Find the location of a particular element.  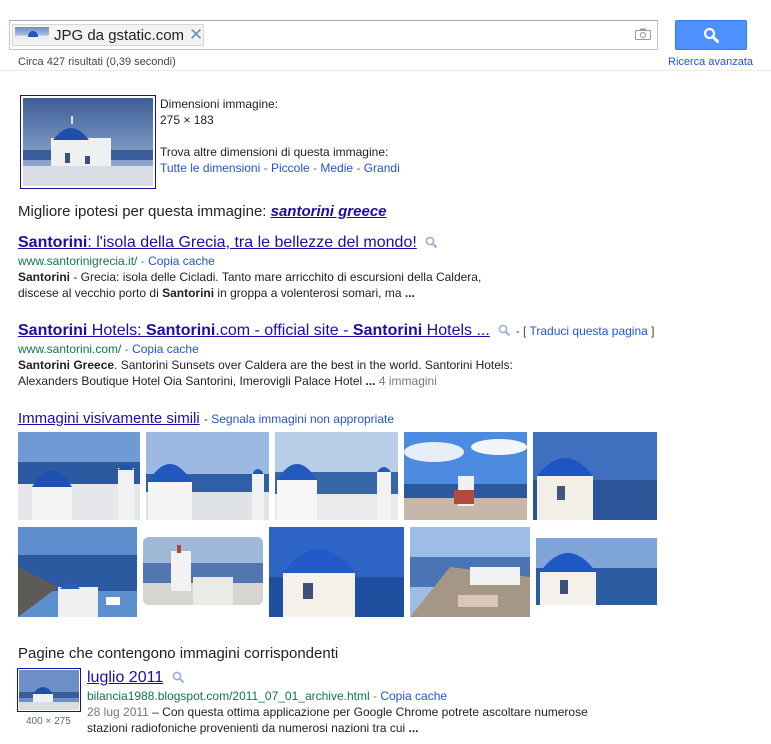

matching-page-image is located at coordinates (49, 690).